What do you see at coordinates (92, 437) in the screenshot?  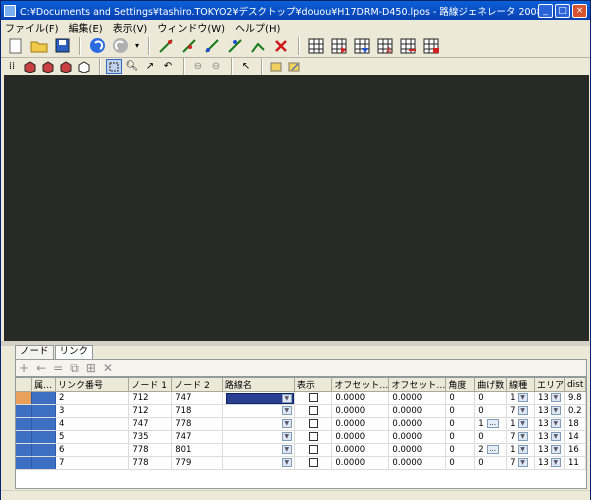 I see `link-number-cell: 5` at bounding box center [92, 437].